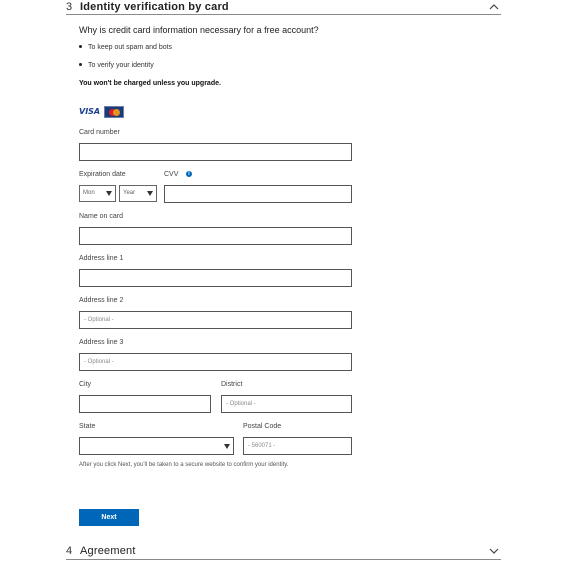 The image size is (574, 580). What do you see at coordinates (121, 65) in the screenshot?
I see `bullet-text: To verify your identity` at bounding box center [121, 65].